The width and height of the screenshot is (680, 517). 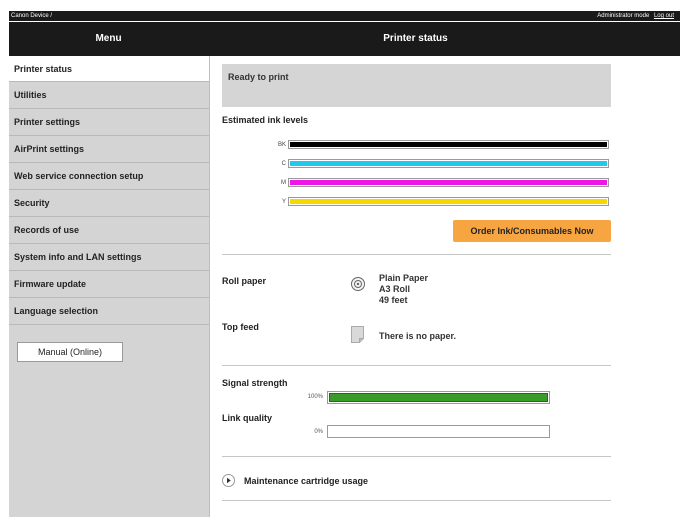 I want to click on ink-fill-y, so click(x=448, y=201).